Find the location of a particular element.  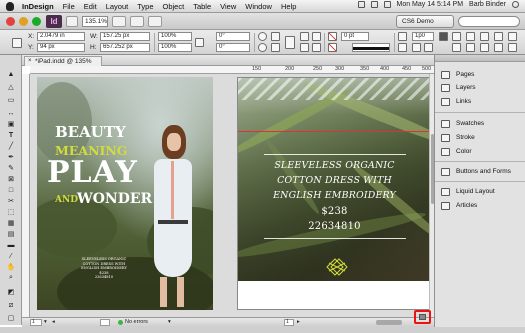

vertical-ruler is located at coordinates (26, 195).